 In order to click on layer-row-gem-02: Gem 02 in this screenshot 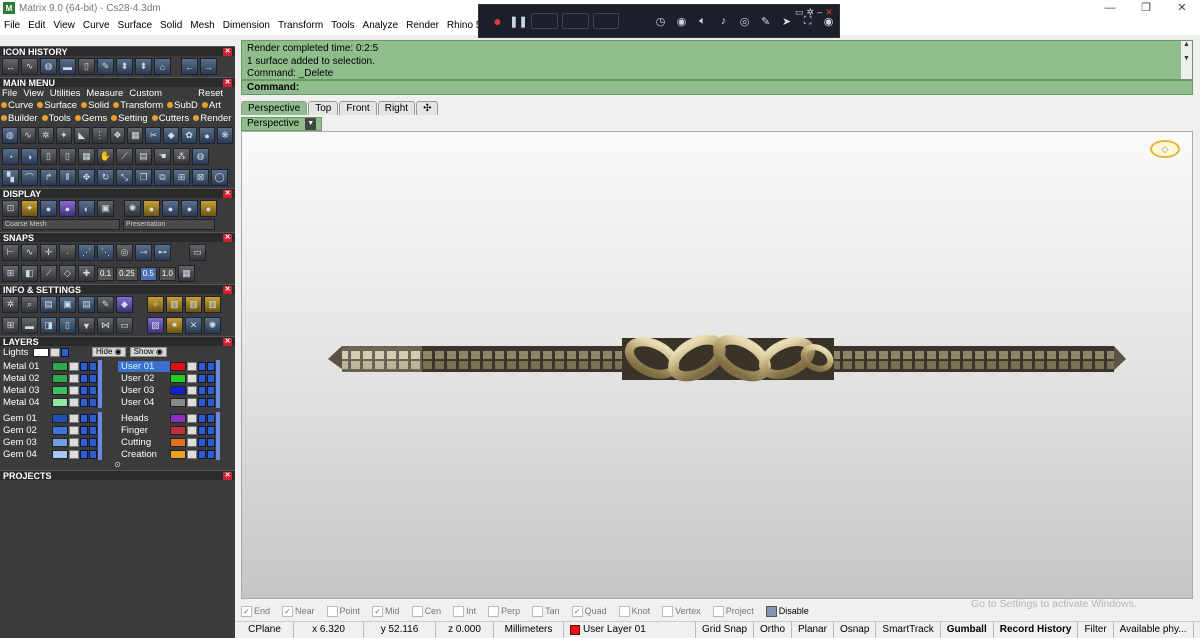, I will do `click(56, 430)`.